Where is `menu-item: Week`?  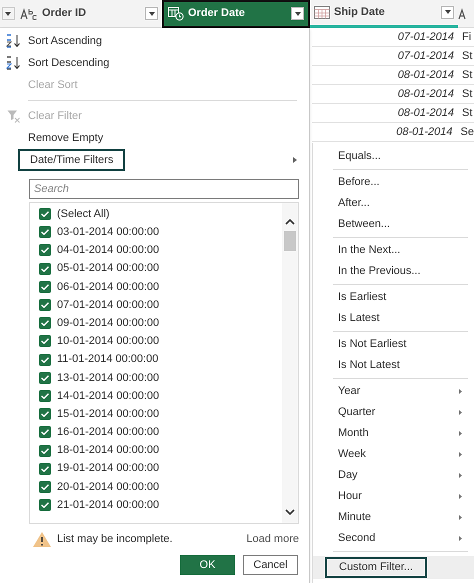 menu-item: Week is located at coordinates (393, 454).